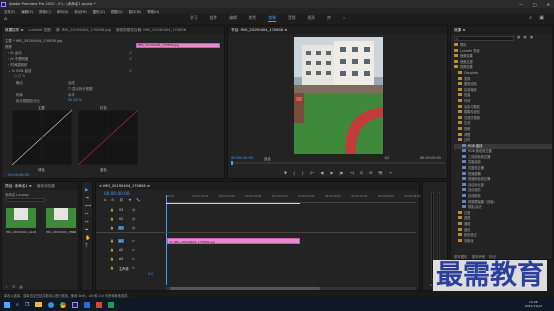 The height and width of the screenshot is (311, 554). I want to click on maximize-button: □, so click(535, 4).